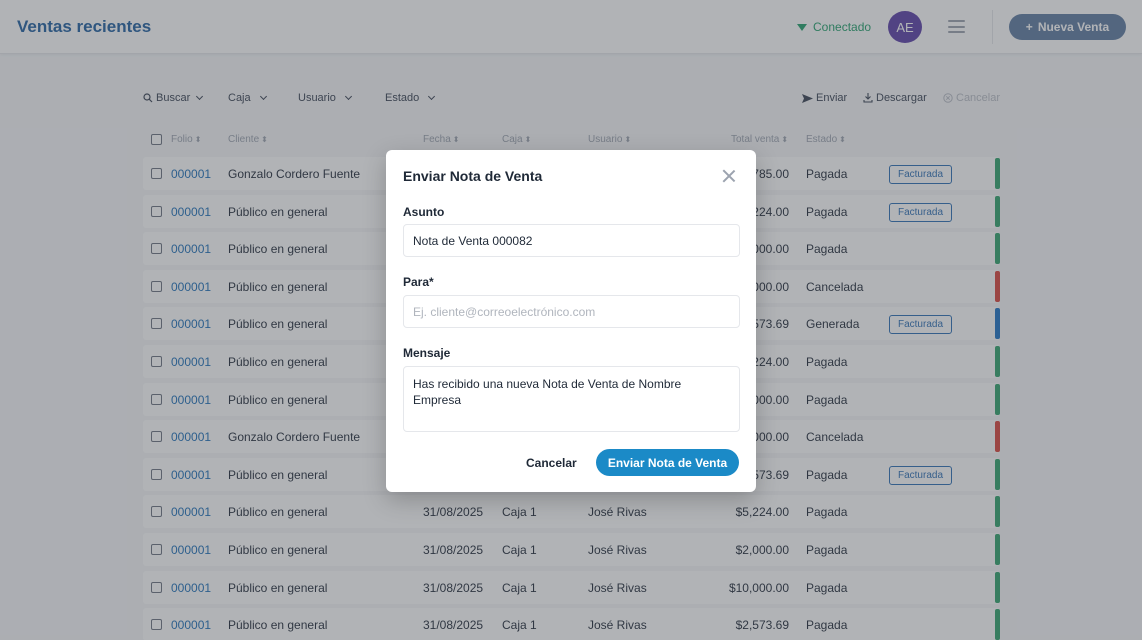 This screenshot has width=1142, height=640. What do you see at coordinates (473, 176) in the screenshot?
I see `dialog-title: Enviar Nota de Venta` at bounding box center [473, 176].